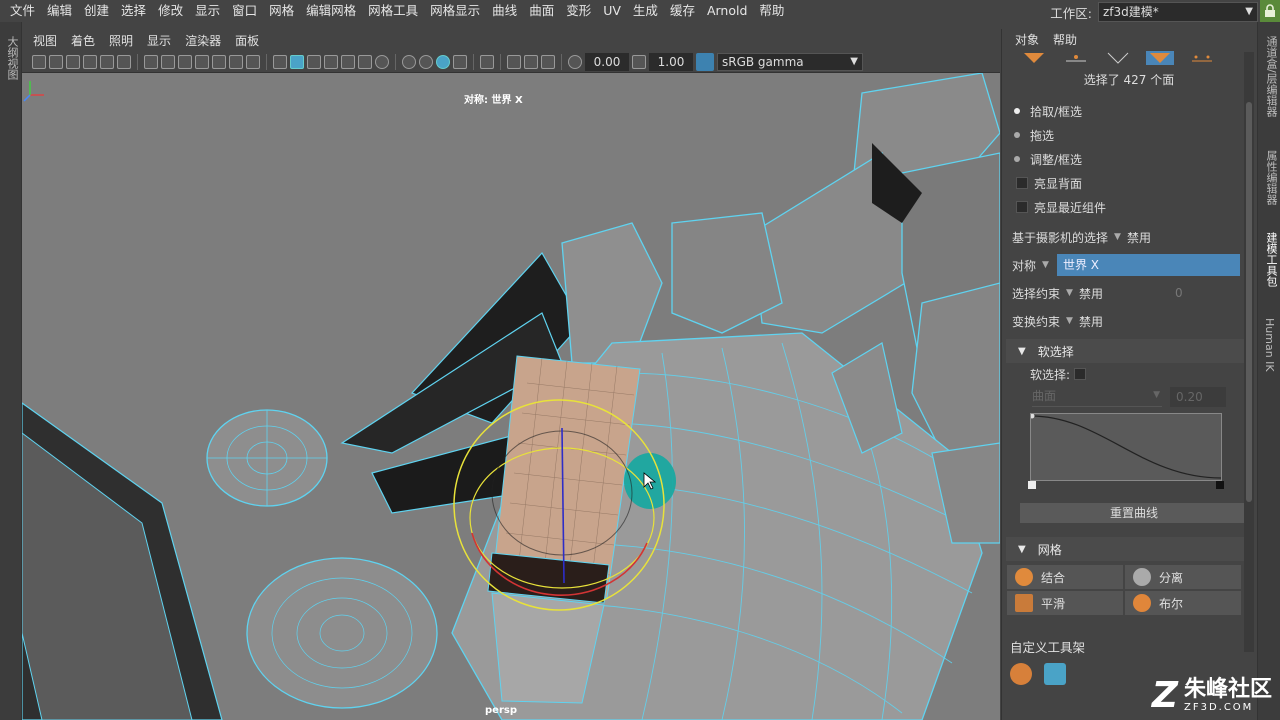  I want to click on safe-action-icon, so click(236, 61).